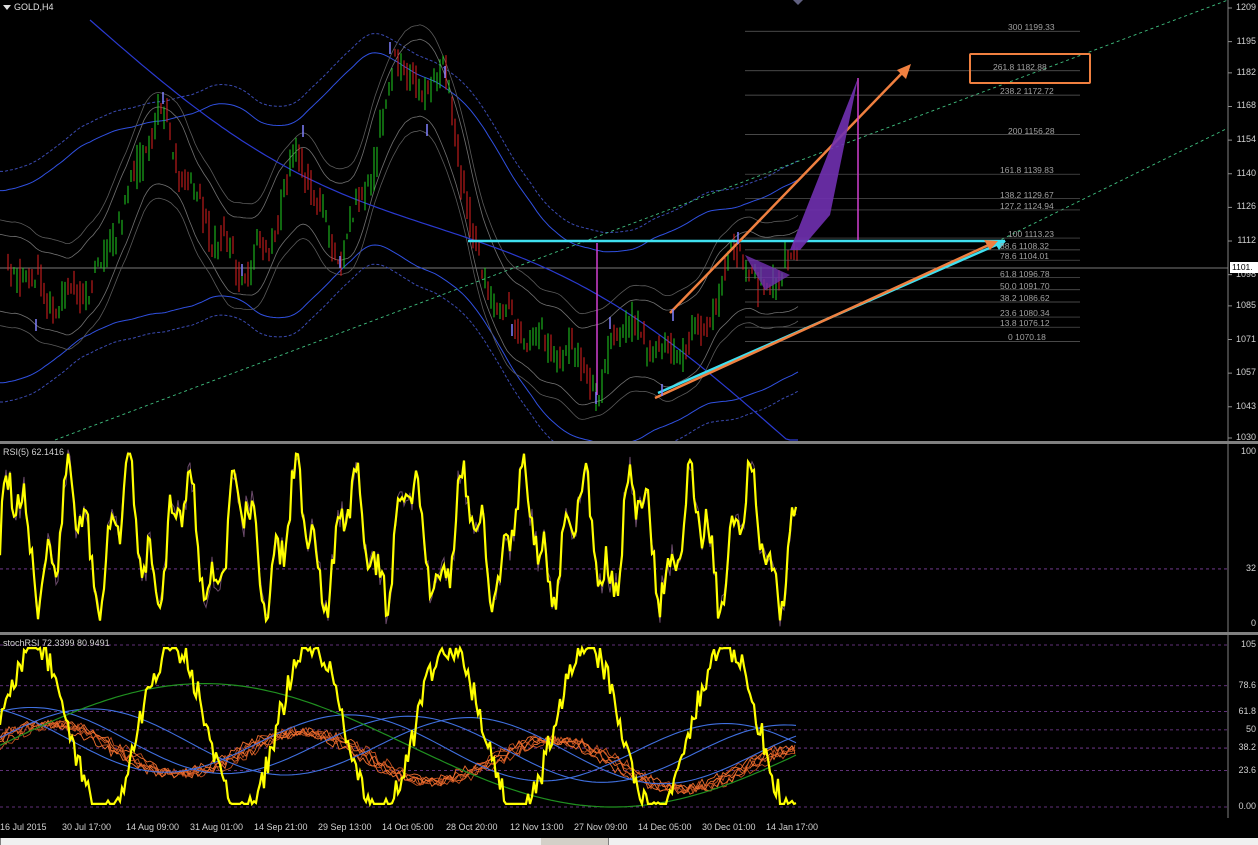 The height and width of the screenshot is (845, 1258). What do you see at coordinates (1246, 105) in the screenshot?
I see `price-scale-label: 1168` at bounding box center [1246, 105].